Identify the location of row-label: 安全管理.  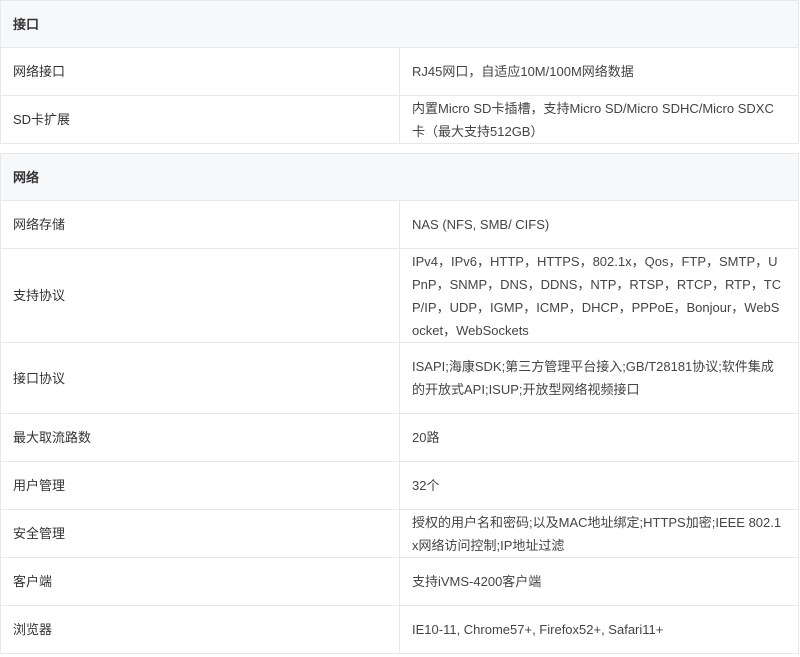
(200, 533).